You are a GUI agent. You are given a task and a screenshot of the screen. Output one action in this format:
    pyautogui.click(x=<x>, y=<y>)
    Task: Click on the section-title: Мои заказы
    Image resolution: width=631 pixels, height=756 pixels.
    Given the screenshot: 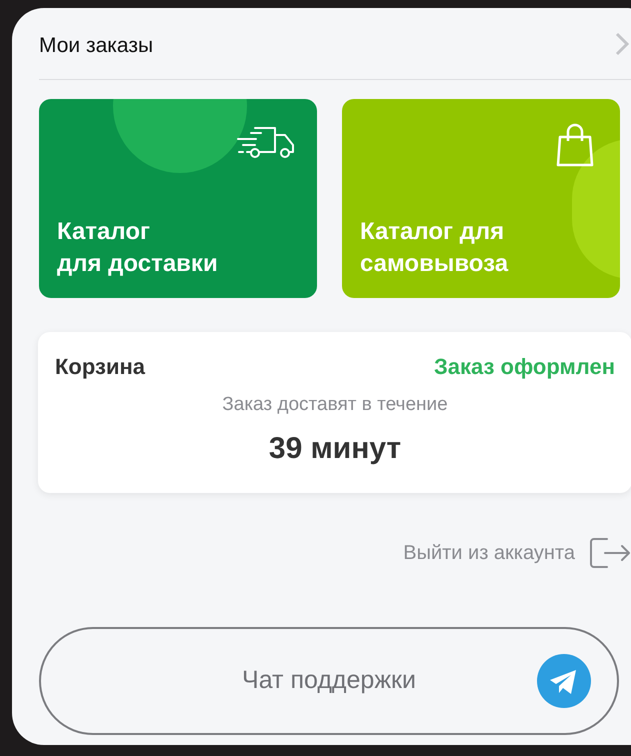 What is the action you would take?
    pyautogui.click(x=96, y=45)
    